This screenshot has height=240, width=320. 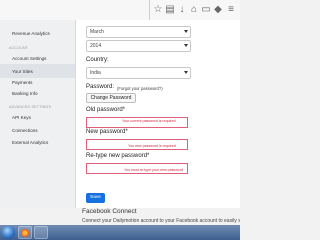 What do you see at coordinates (120, 232) in the screenshot?
I see `os-taskbar` at bounding box center [120, 232].